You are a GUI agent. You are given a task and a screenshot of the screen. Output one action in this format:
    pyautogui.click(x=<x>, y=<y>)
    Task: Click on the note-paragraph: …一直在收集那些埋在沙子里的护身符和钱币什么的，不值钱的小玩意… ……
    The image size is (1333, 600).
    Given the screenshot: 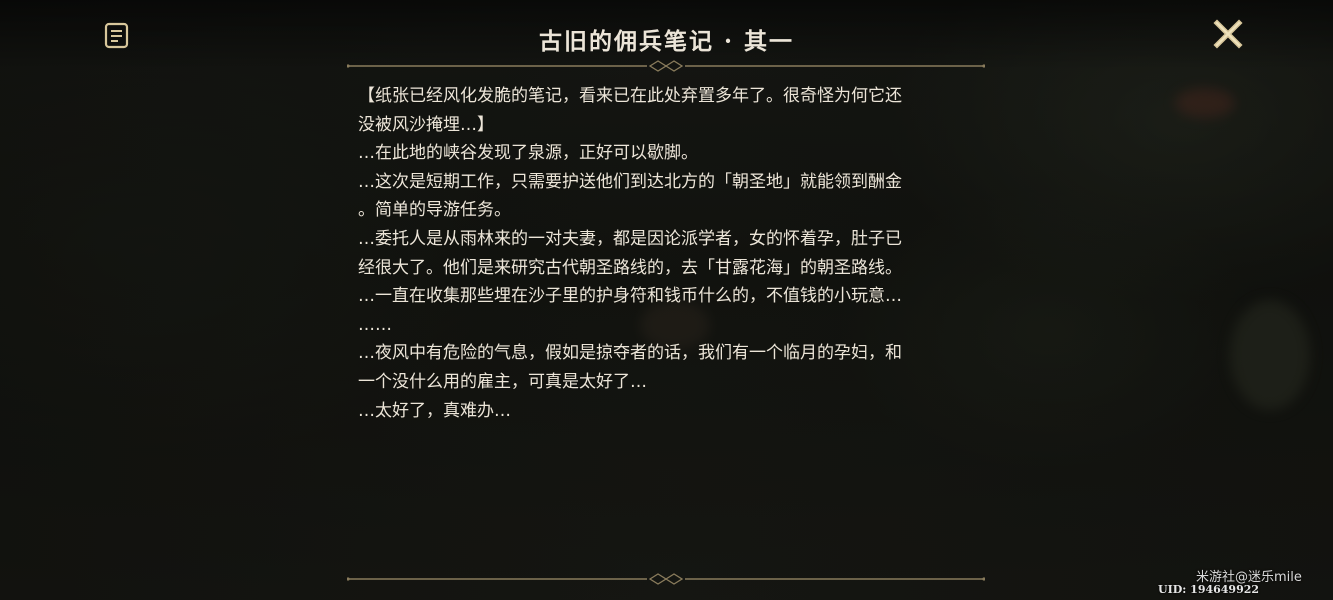 What is the action you would take?
    pyautogui.click(x=630, y=310)
    